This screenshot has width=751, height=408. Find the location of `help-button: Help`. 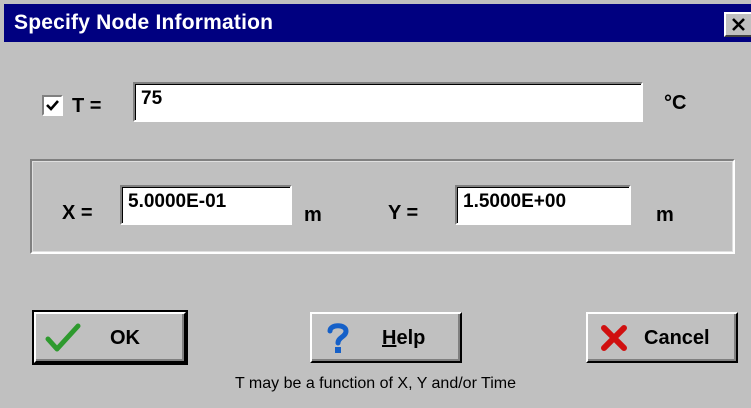

help-button: Help is located at coordinates (386, 337).